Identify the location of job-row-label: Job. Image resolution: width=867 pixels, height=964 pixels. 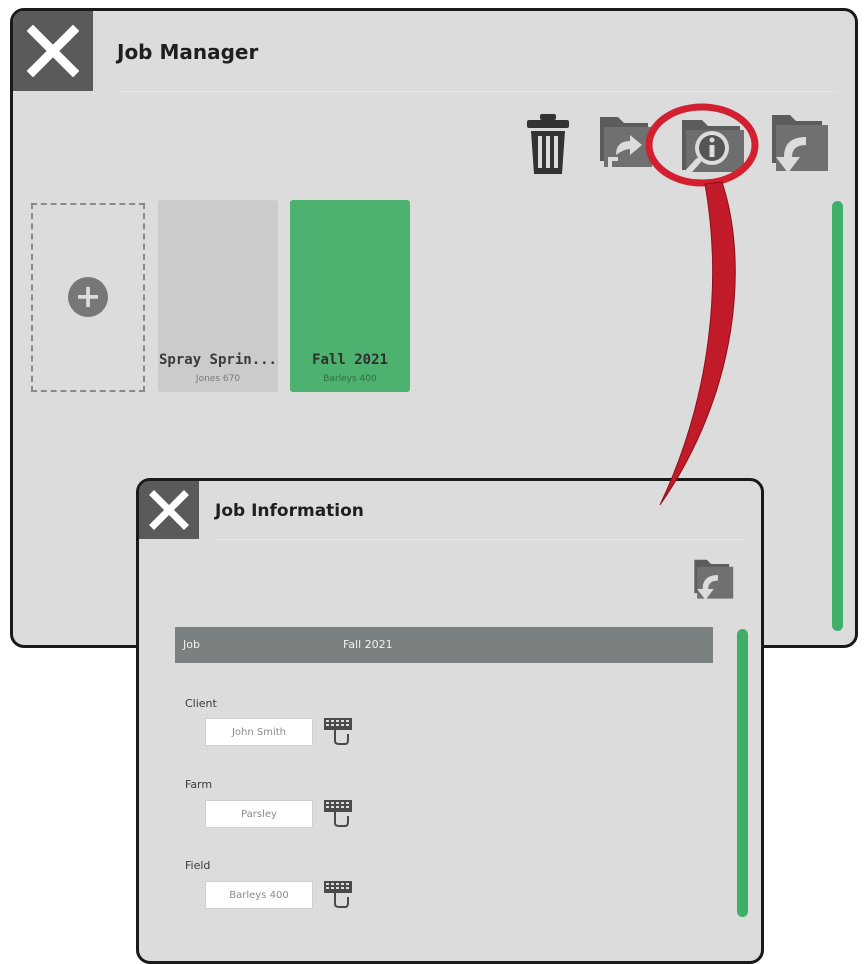
(191, 644).